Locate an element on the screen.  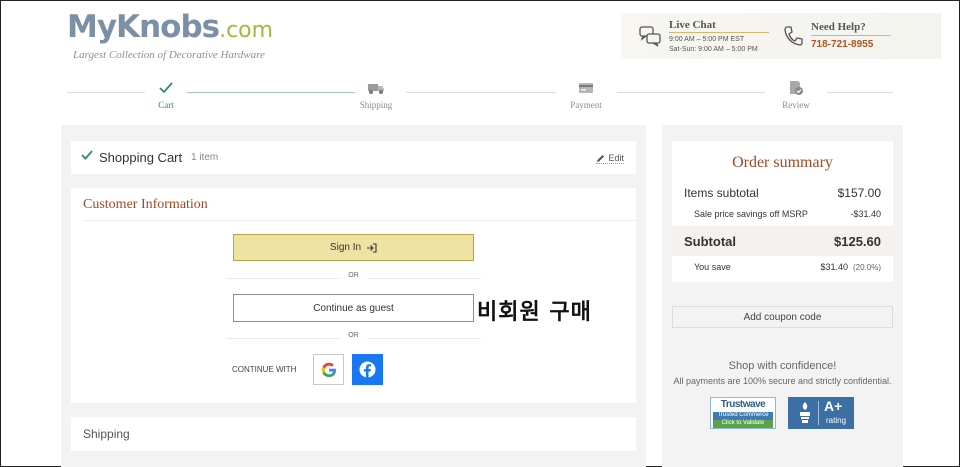
shopping-cart-card: Shopping Cart 1 item Edit is located at coordinates (353, 157).